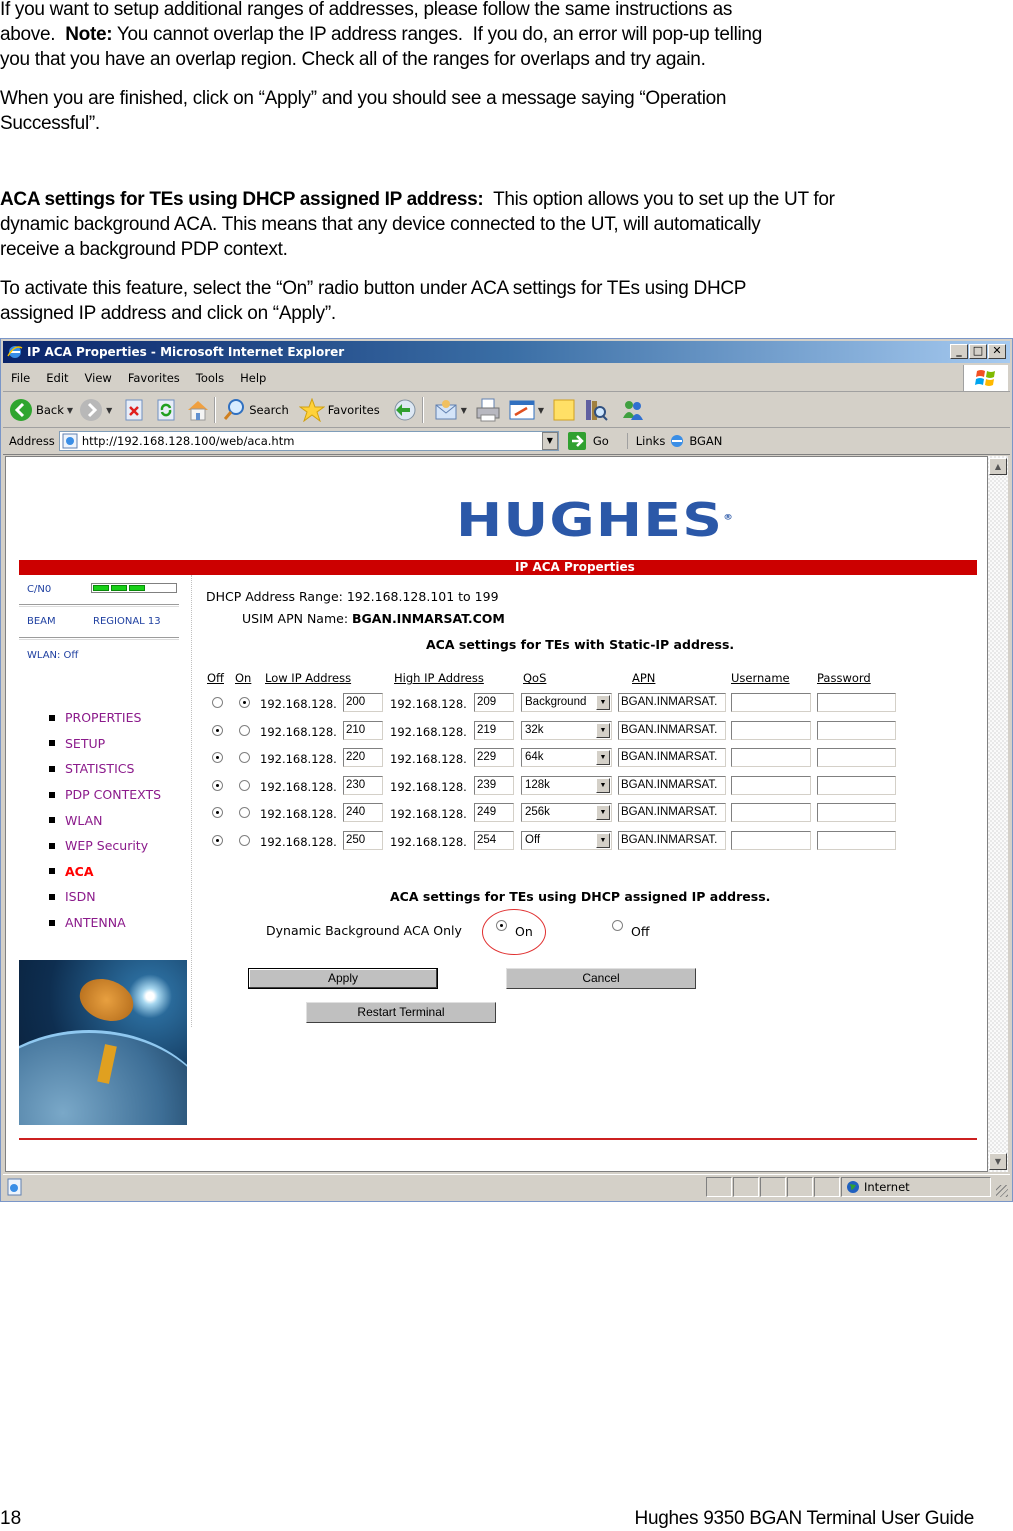 This screenshot has width=1013, height=1531. I want to click on qos-select: Off ▼, so click(566, 840).